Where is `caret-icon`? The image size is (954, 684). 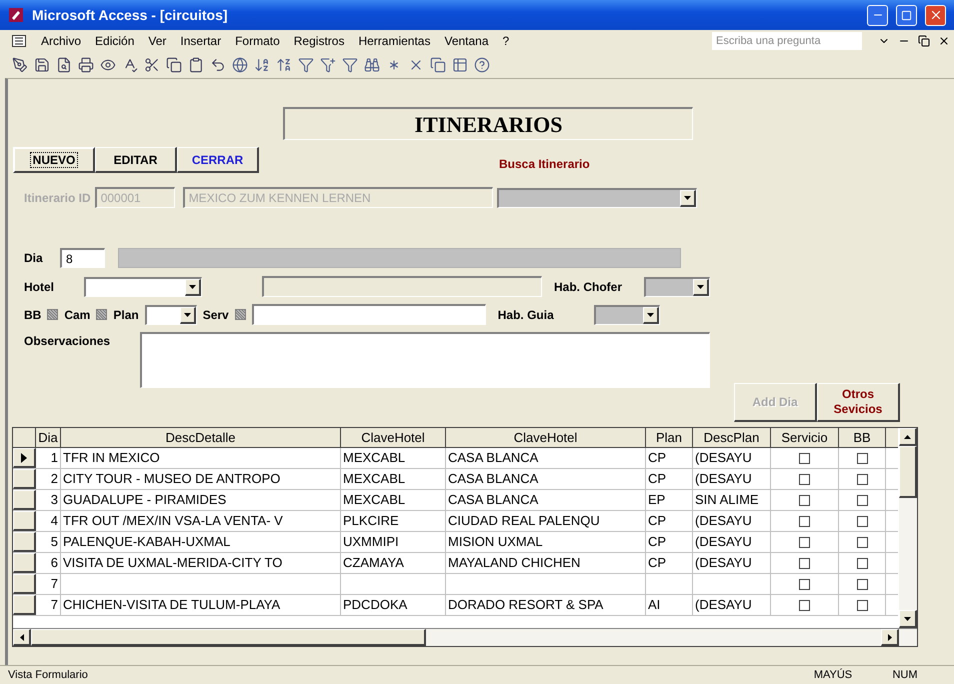
caret-icon is located at coordinates (192, 286).